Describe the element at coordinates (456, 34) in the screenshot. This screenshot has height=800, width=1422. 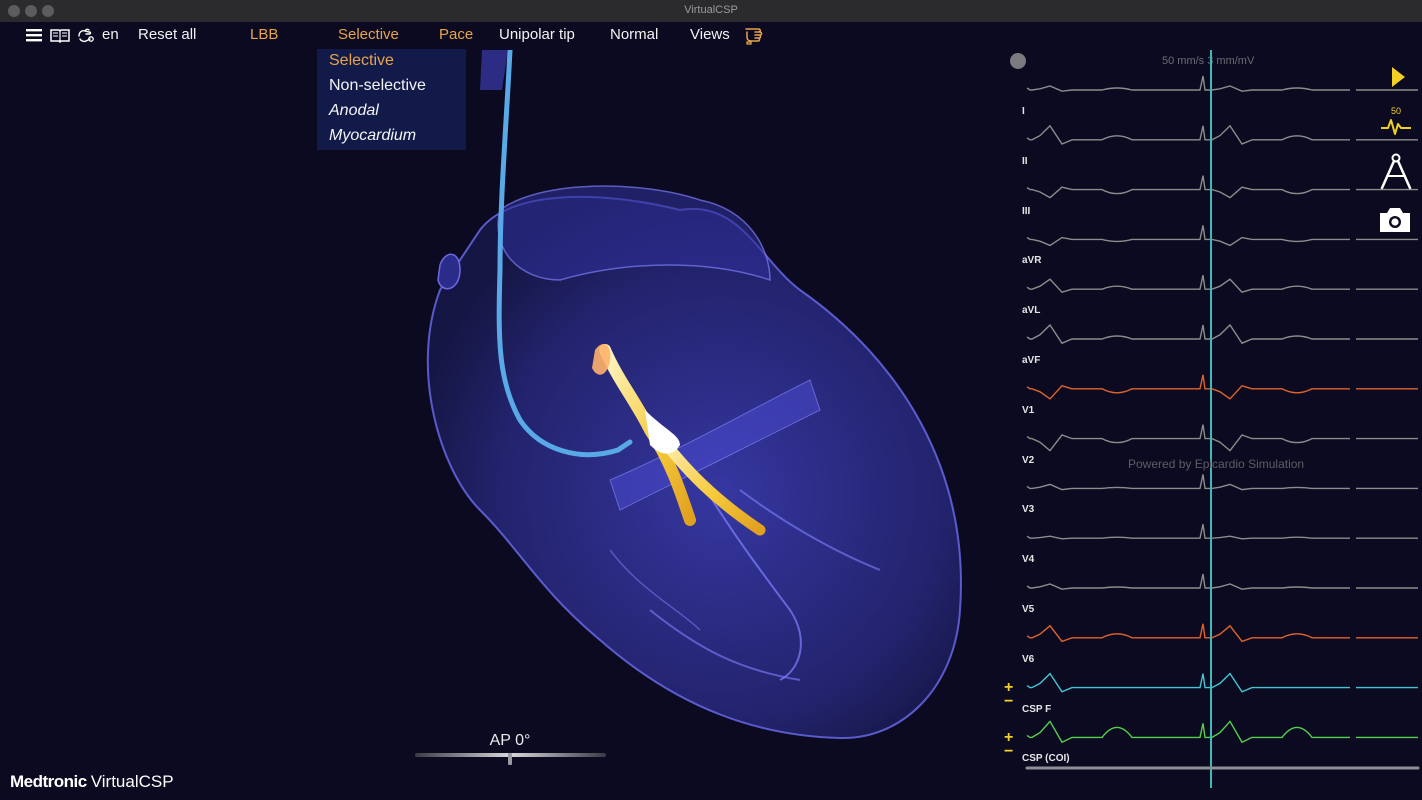
I see `mode-selector: Pace` at that location.